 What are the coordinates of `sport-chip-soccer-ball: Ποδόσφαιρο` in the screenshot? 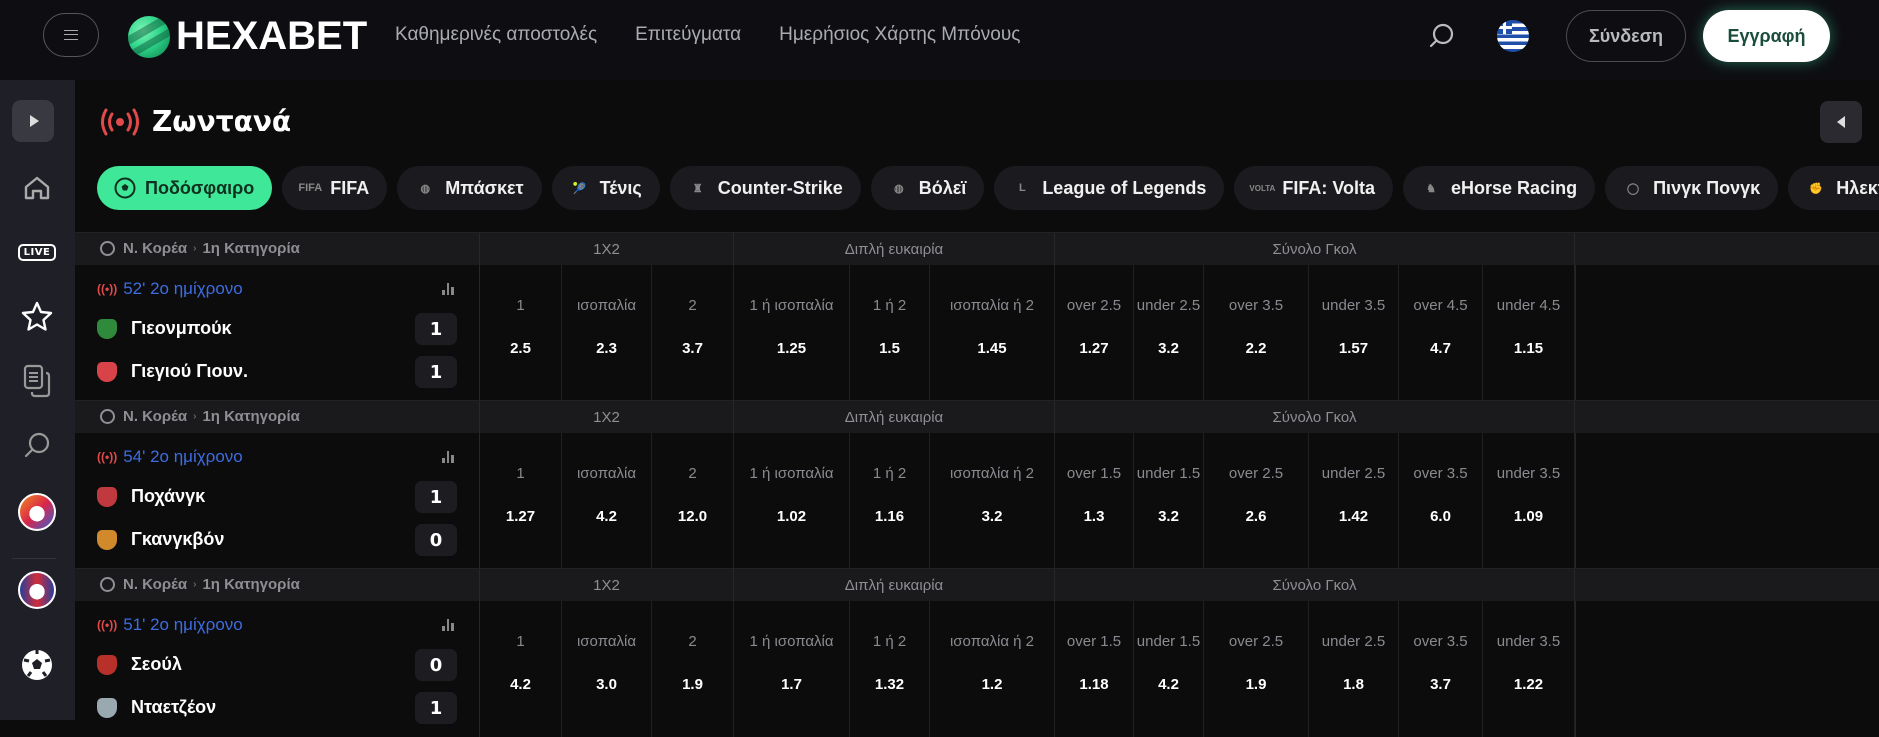 It's located at (185, 188).